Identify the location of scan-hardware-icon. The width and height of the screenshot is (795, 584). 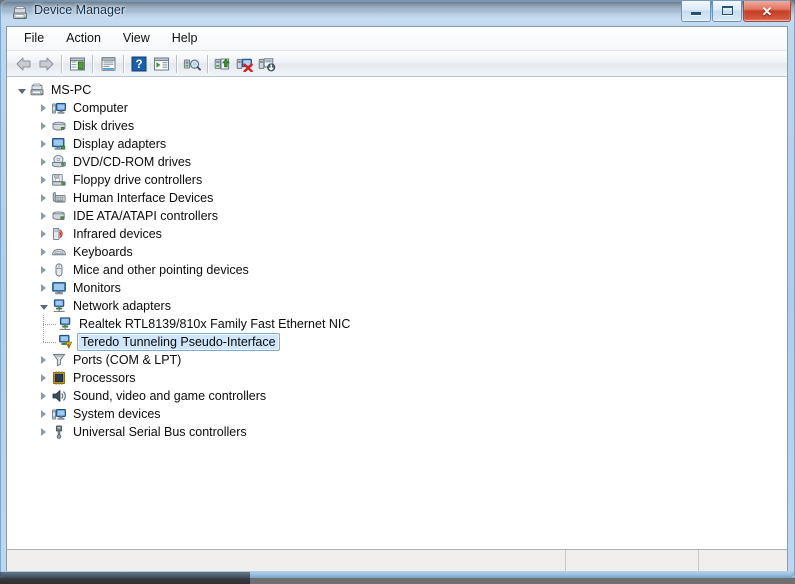
(192, 64).